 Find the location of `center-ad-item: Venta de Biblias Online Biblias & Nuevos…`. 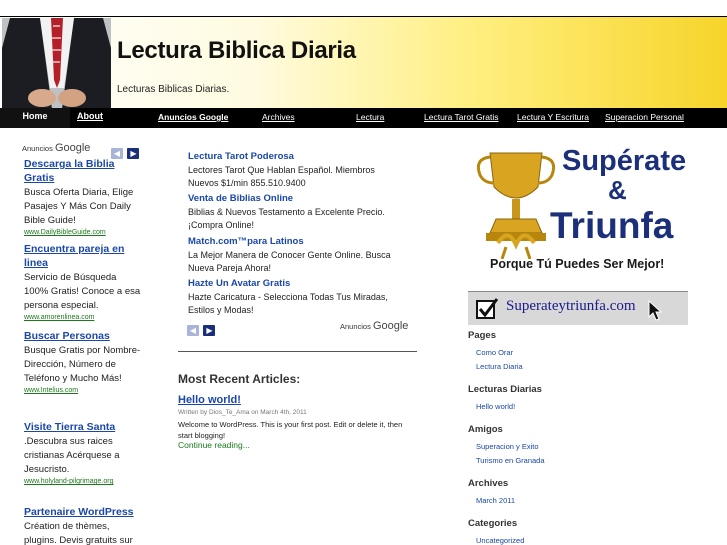

center-ad-item: Venta de Biblias Online Biblias & Nuevos… is located at coordinates (295, 212).